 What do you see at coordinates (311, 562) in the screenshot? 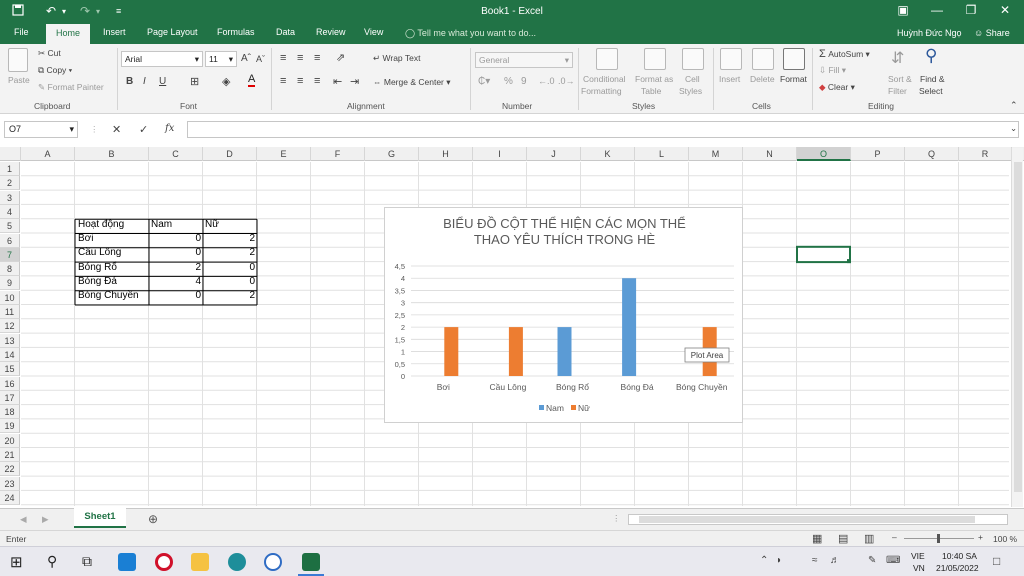
I see `excel-taskbar-icon` at bounding box center [311, 562].